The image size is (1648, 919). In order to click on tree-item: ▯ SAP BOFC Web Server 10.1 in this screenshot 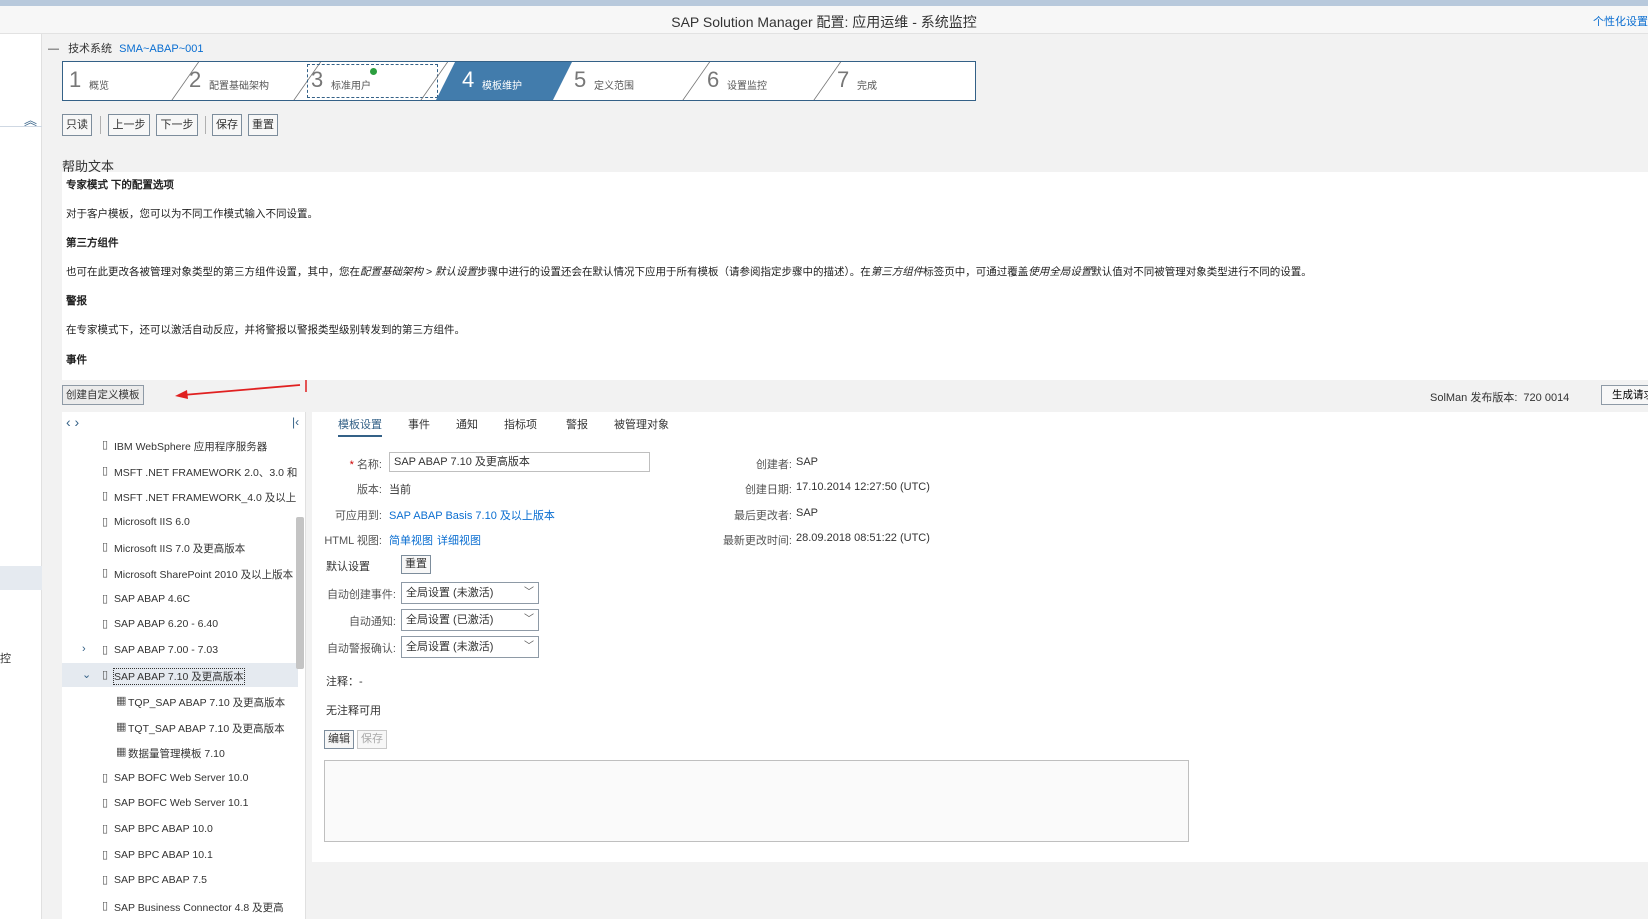, I will do `click(180, 803)`.